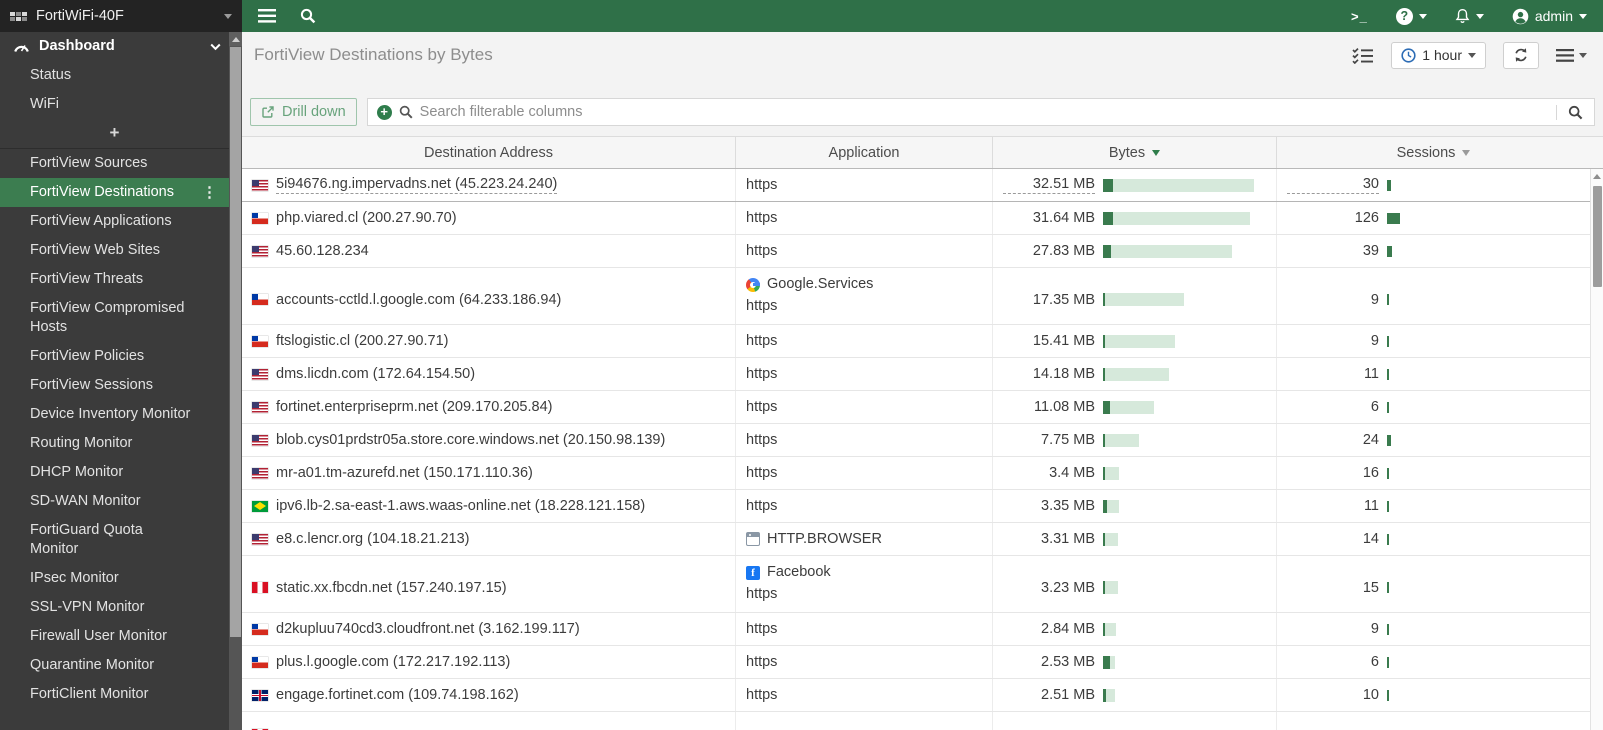 This screenshot has height=730, width=1603. Describe the element at coordinates (80, 16) in the screenshot. I see `device-name: FortiWiFi-40F` at that location.